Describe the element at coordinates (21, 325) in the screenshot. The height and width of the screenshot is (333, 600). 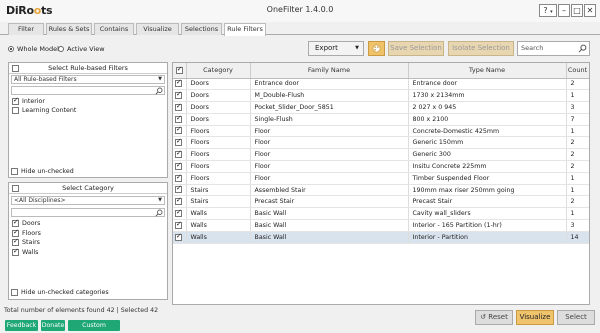
I see `feedback-button: Feedback` at that location.